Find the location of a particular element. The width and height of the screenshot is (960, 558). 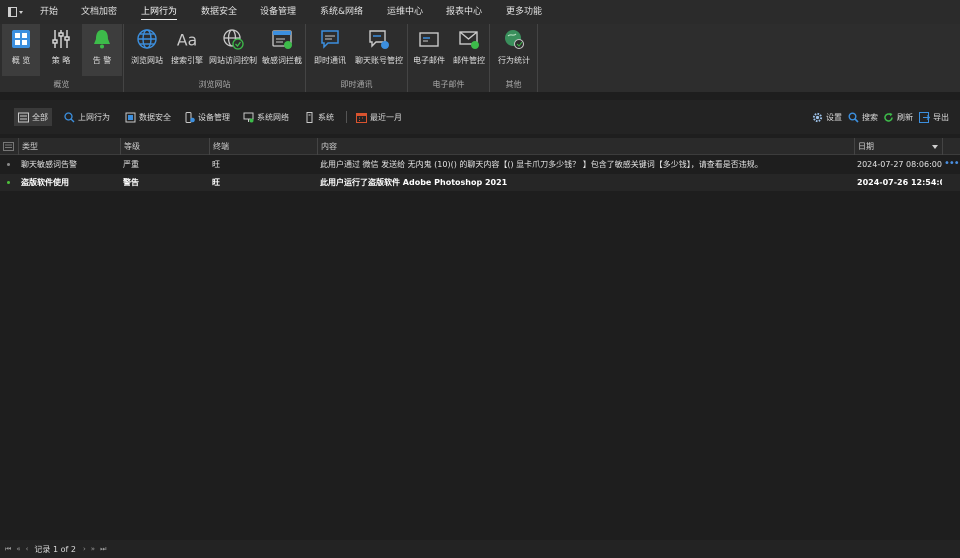

all-list-icon is located at coordinates (23, 117).